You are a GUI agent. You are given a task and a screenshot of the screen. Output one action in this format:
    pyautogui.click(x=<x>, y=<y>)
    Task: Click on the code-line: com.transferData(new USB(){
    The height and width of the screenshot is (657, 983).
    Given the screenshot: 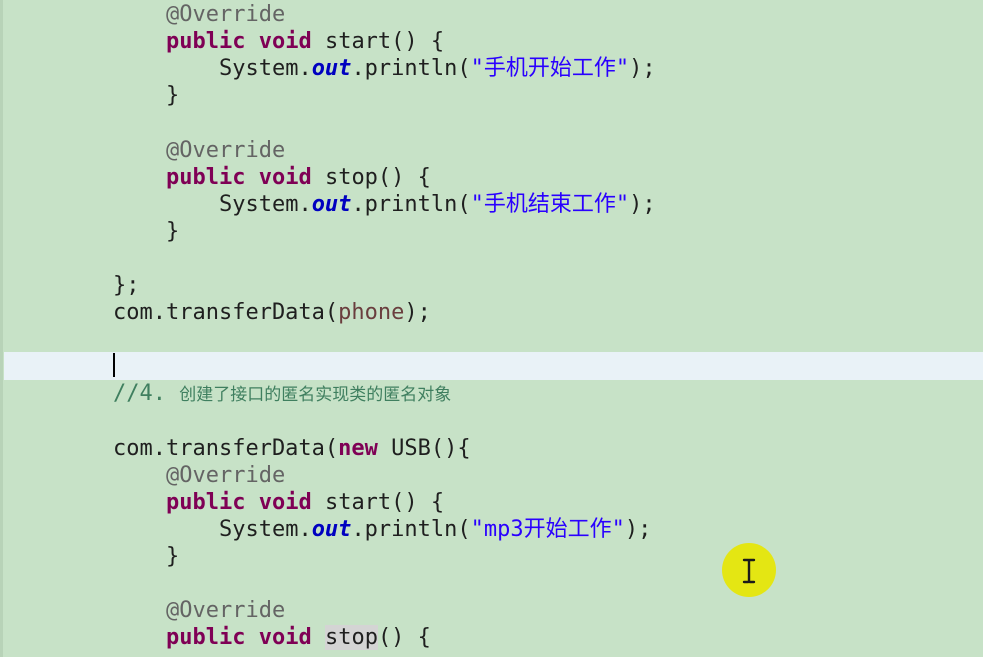 What is the action you would take?
    pyautogui.click(x=548, y=448)
    